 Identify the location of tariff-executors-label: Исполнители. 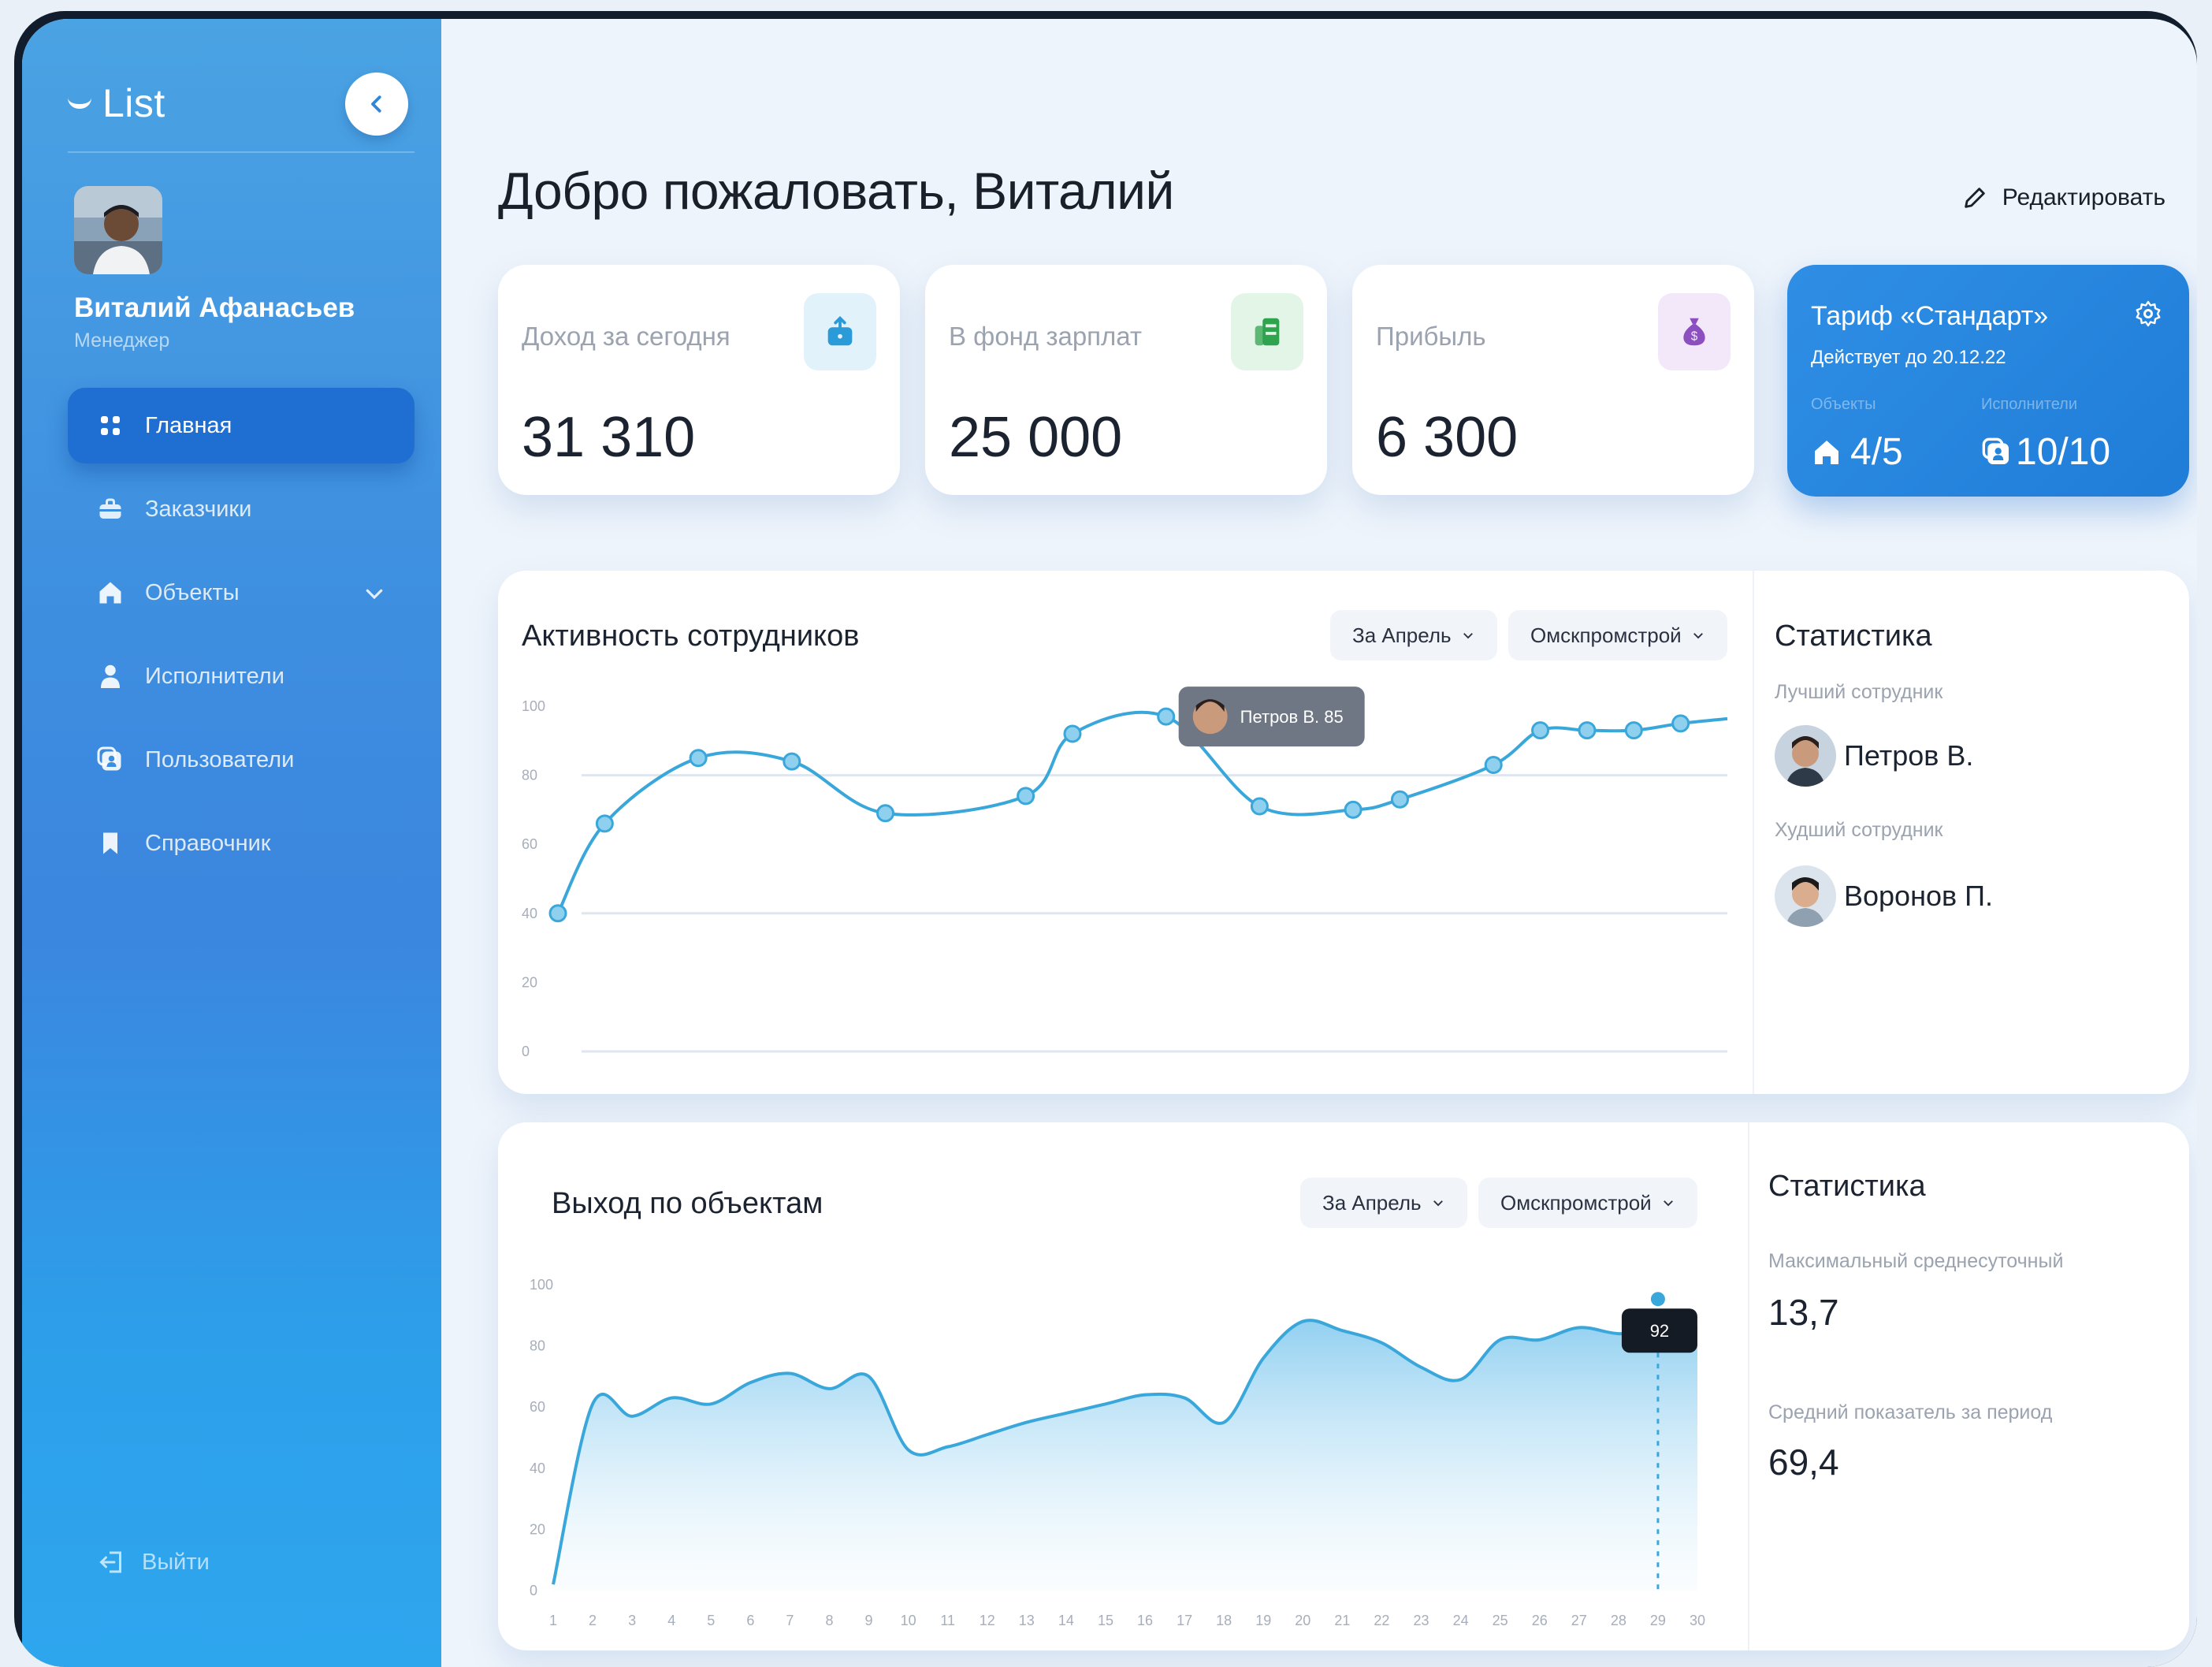
(2030, 404).